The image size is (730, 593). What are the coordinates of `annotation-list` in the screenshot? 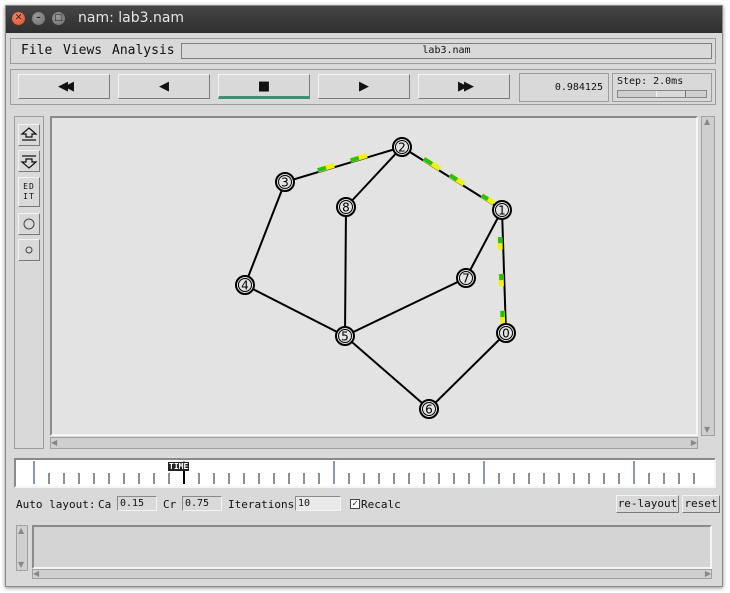 It's located at (372, 547).